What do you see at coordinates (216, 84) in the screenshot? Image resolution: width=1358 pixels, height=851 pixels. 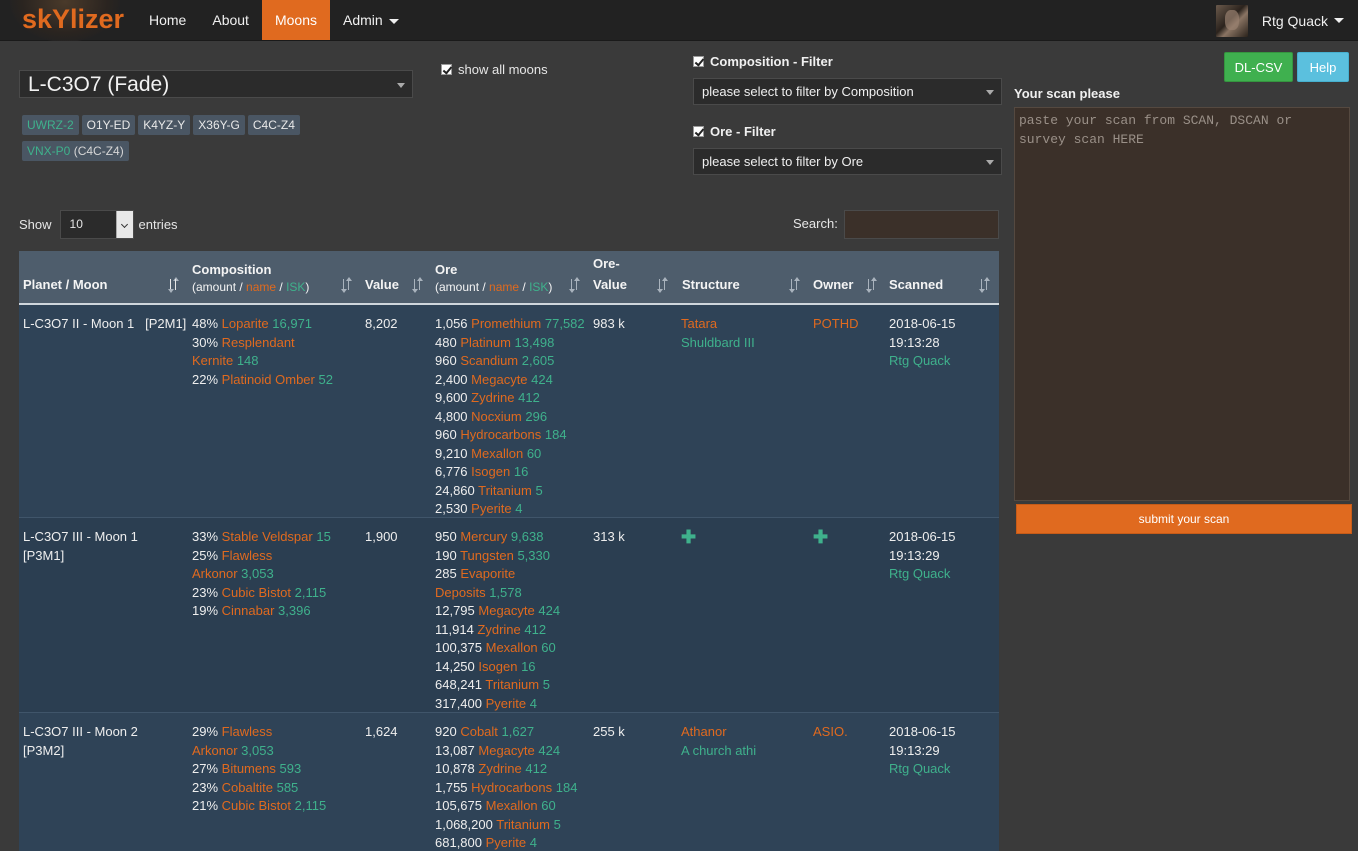 I see `moon-select: L-C3O7 (Fade)` at bounding box center [216, 84].